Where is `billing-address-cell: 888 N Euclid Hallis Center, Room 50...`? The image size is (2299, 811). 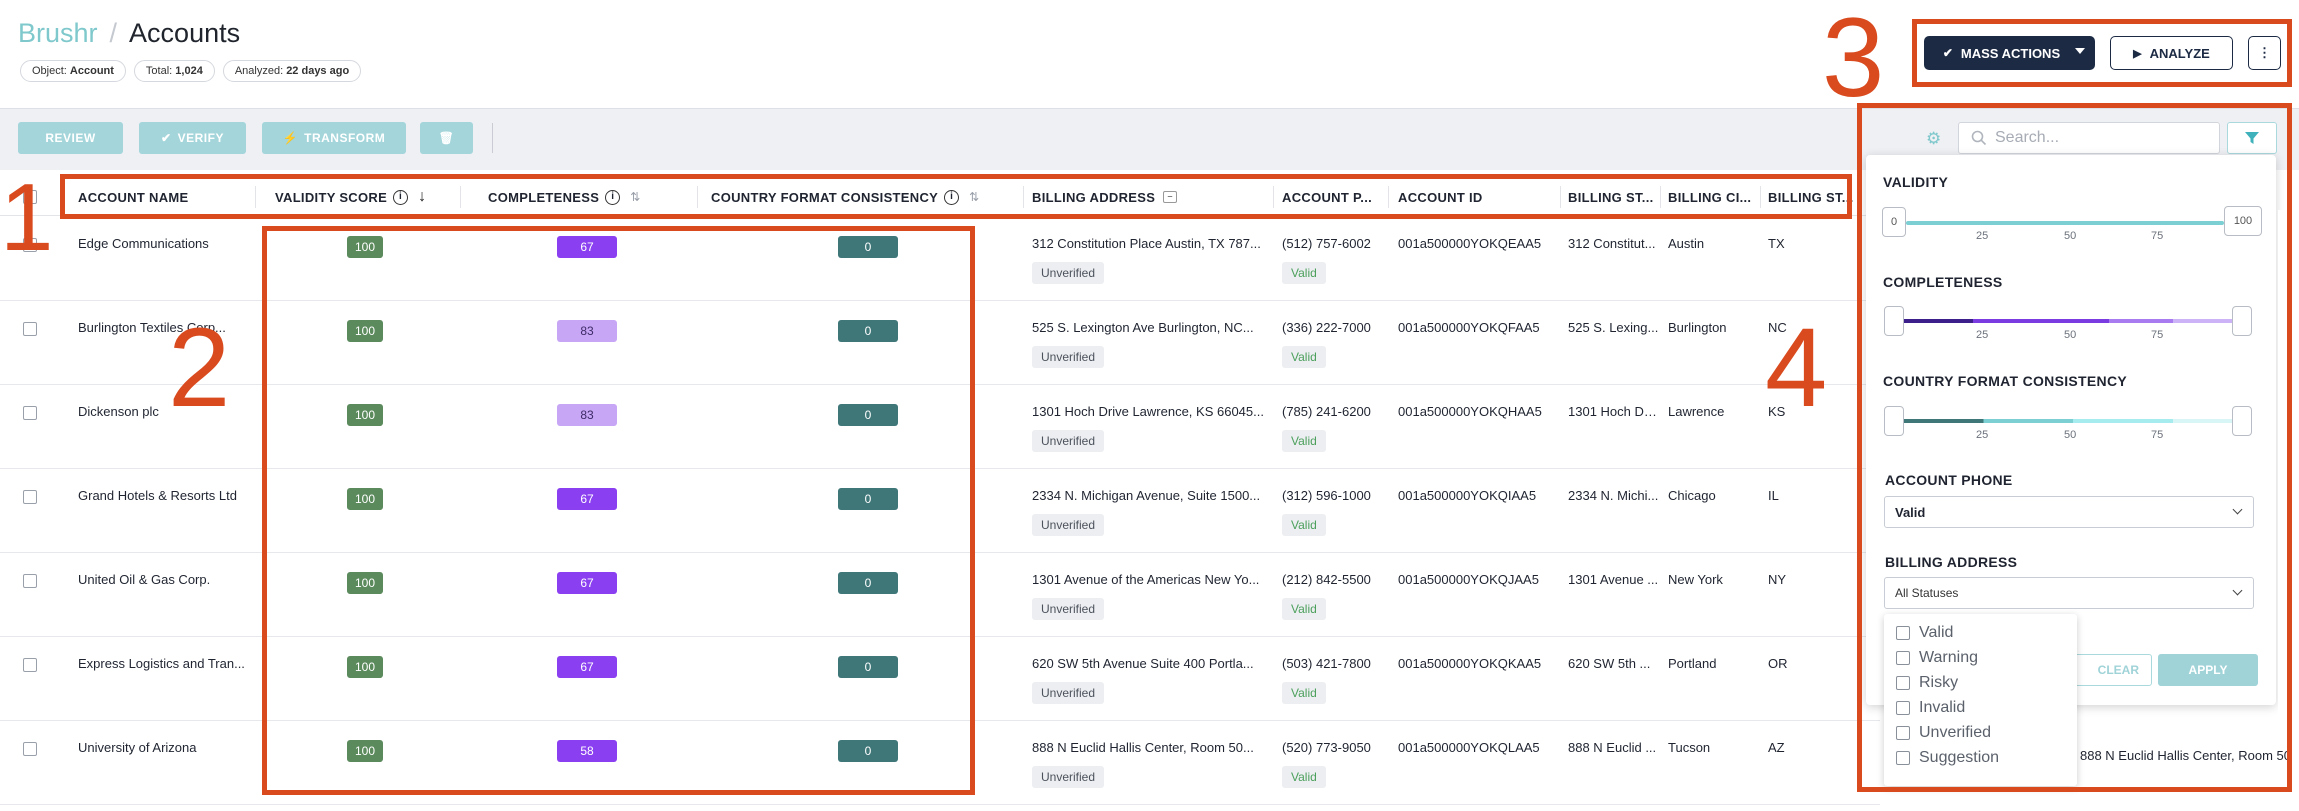 billing-address-cell: 888 N Euclid Hallis Center, Room 50... is located at coordinates (1151, 747).